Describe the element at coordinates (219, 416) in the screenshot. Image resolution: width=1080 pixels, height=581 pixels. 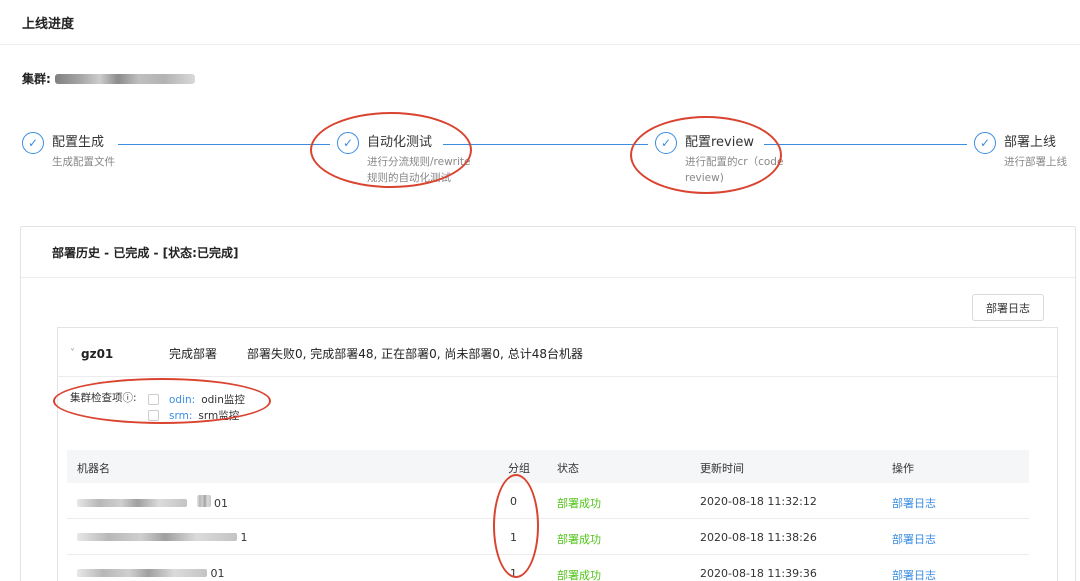
I see `check-value: srm监控` at that location.